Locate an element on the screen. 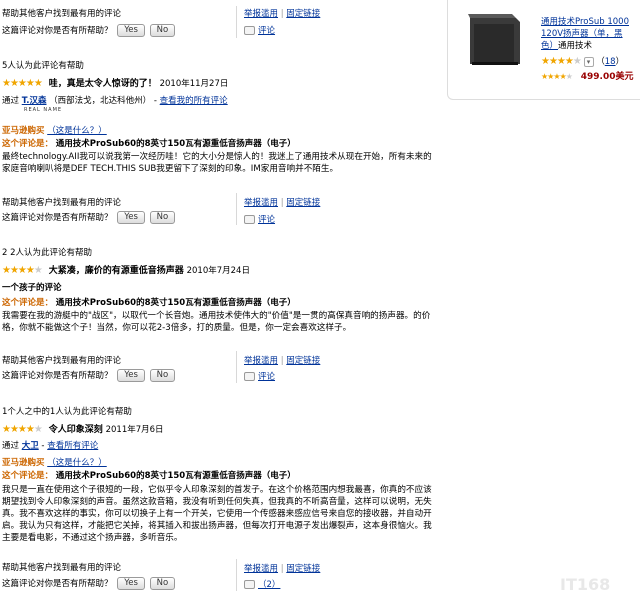 The image size is (640, 603). product-prime-icon: ★★★★★ is located at coordinates (557, 76).